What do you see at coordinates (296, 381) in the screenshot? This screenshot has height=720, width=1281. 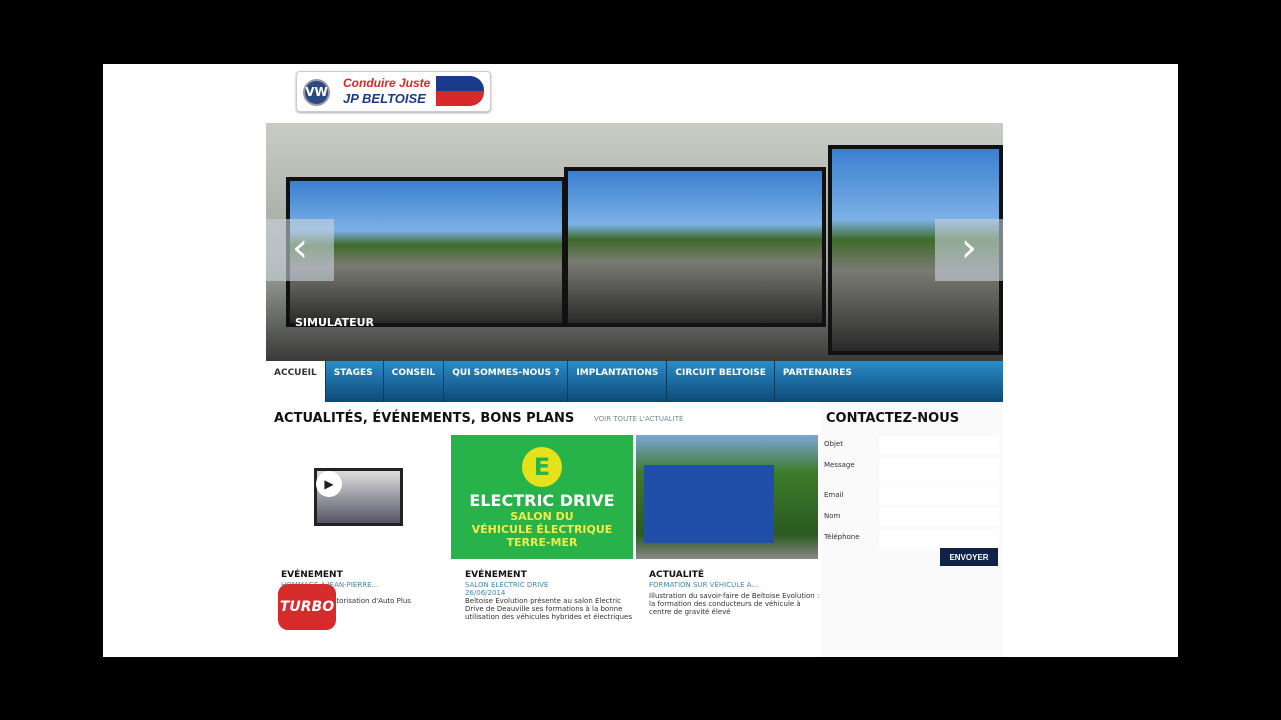 I see `nav-accueil: ACCUEIL` at bounding box center [296, 381].